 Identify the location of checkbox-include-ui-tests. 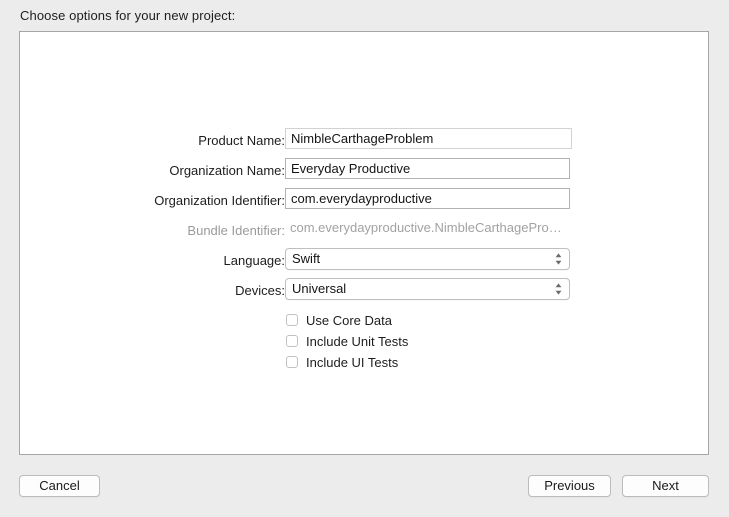
(292, 362).